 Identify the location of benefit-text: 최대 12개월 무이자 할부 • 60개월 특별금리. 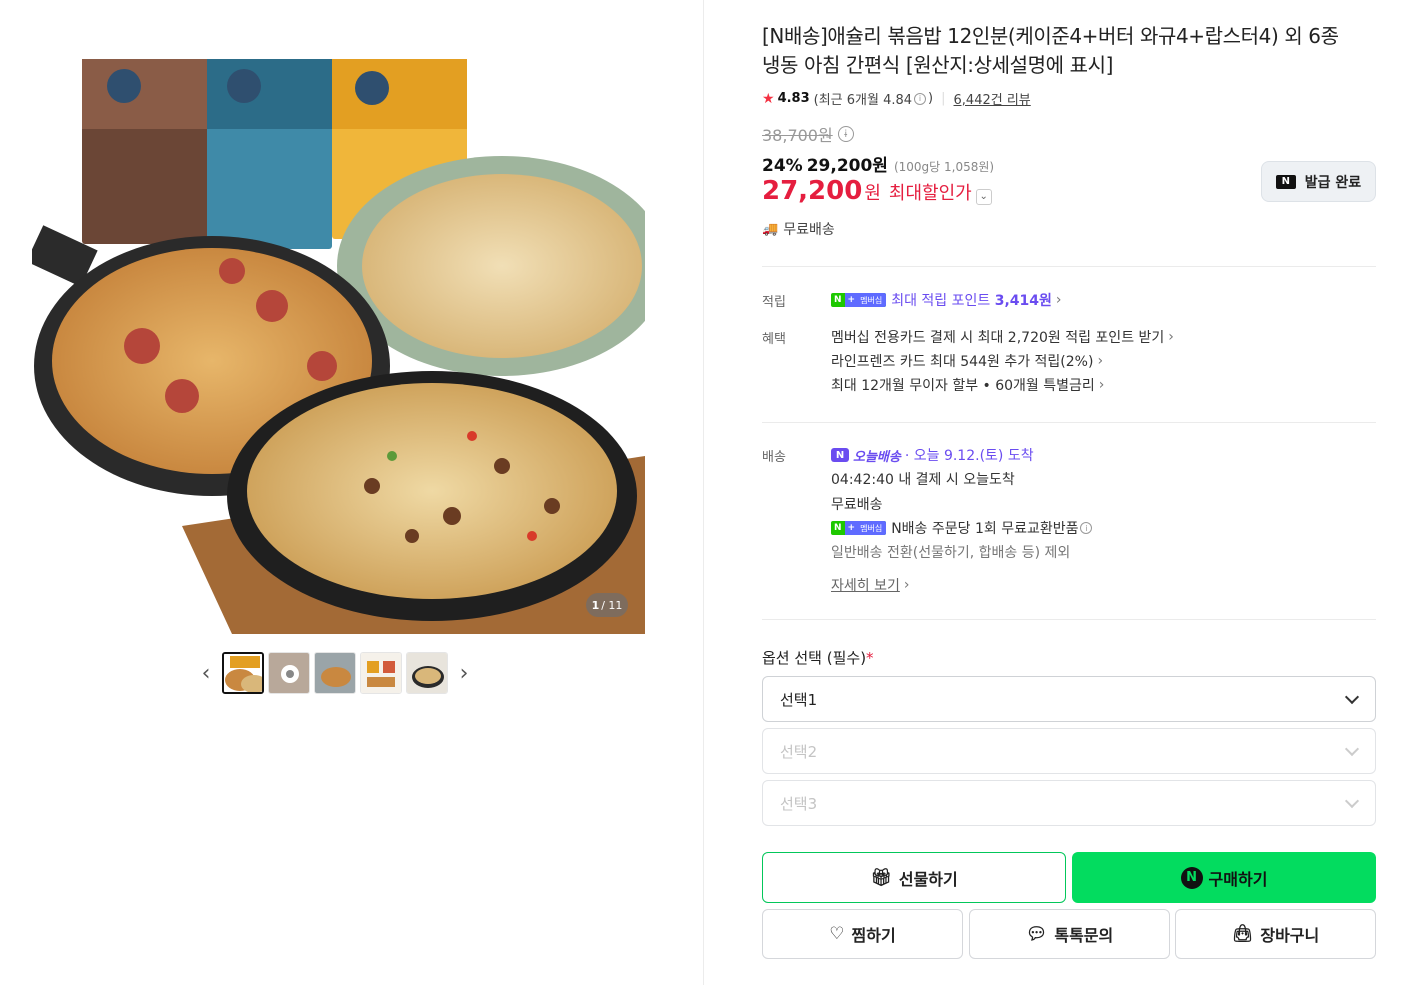
(963, 386).